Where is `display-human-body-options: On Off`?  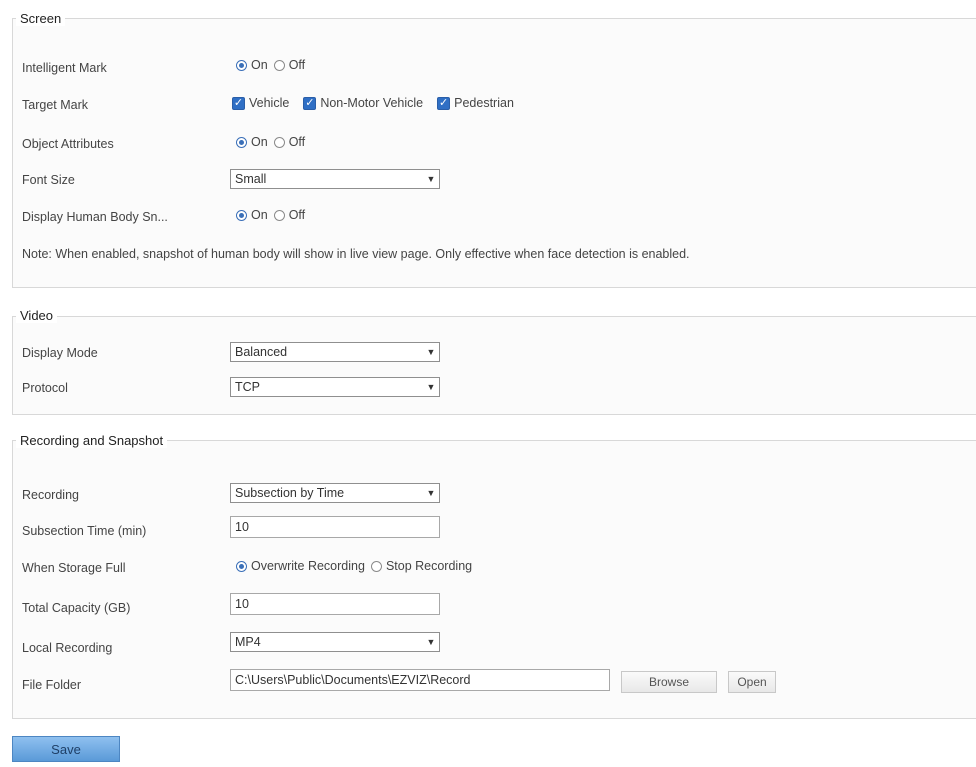
display-human-body-options: On Off is located at coordinates (273, 215).